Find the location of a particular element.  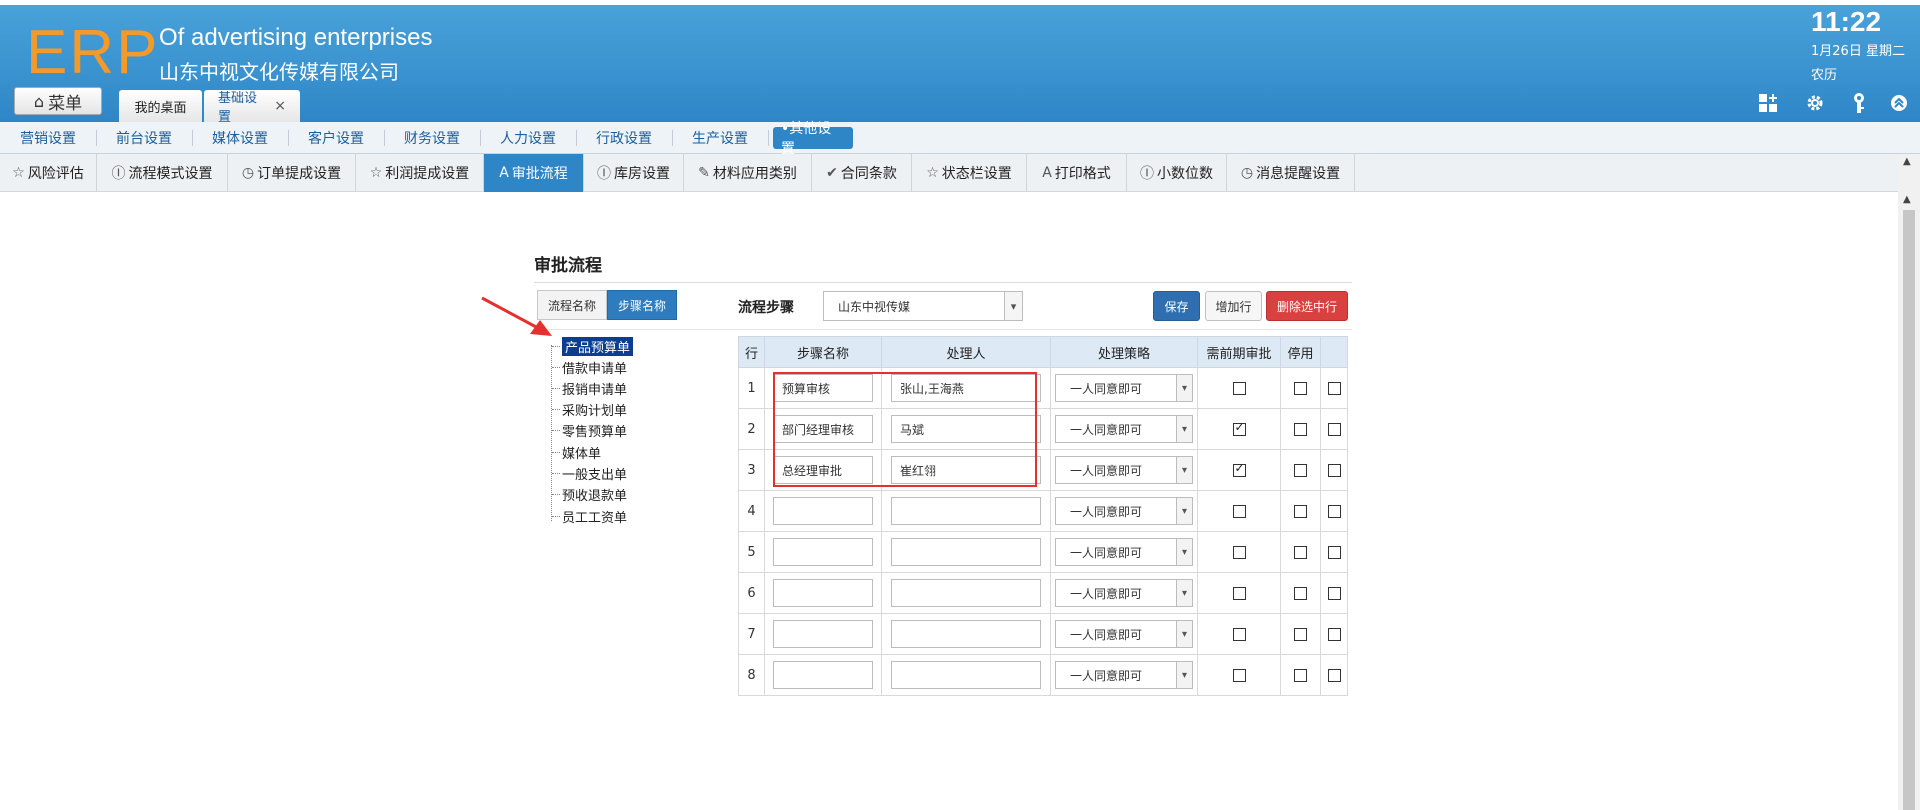

tree-item: 采购计划单 is located at coordinates (589, 409).